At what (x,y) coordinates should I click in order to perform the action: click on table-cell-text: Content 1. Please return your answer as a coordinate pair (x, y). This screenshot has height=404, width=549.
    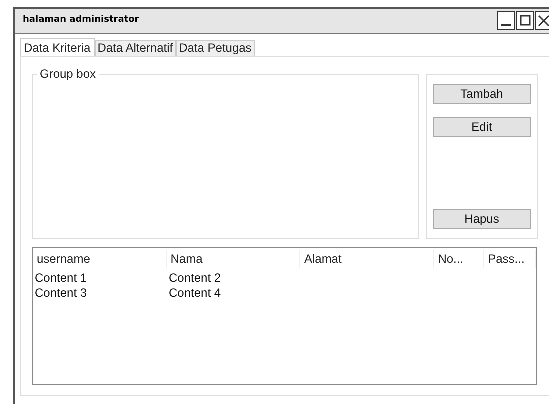
    Looking at the image, I should click on (61, 278).